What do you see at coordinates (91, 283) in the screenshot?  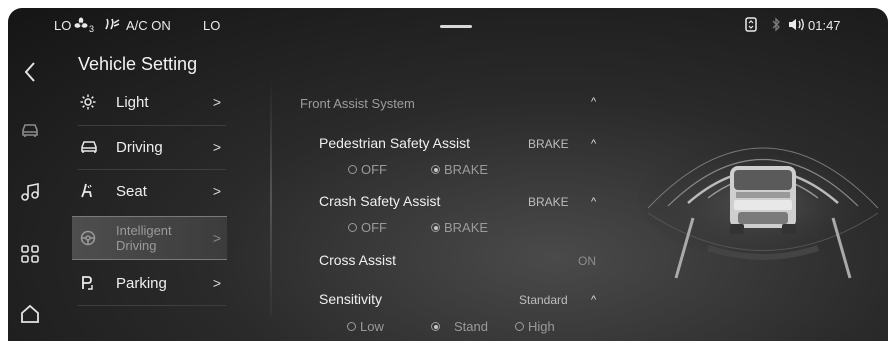 I see `parking-icon` at bounding box center [91, 283].